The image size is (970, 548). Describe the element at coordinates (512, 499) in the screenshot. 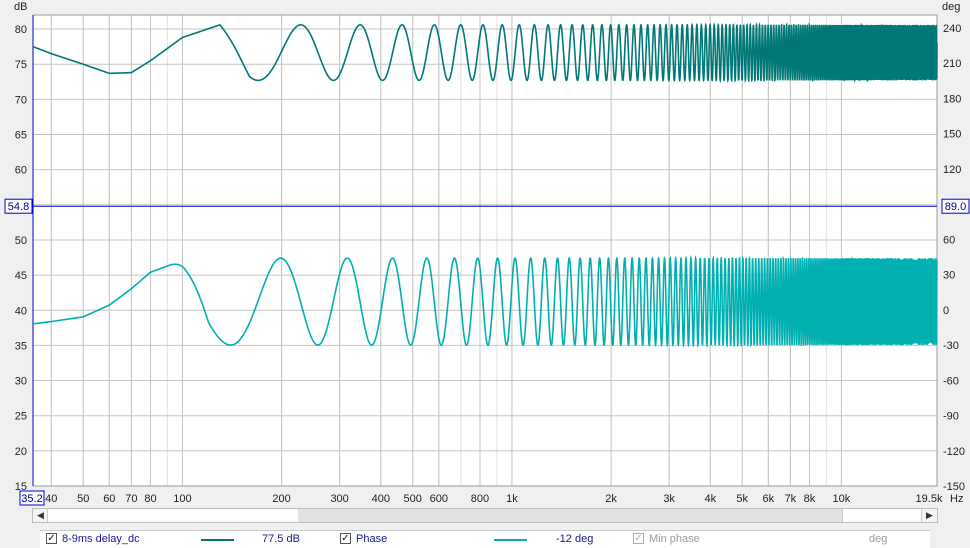

I see `x-tick-label: 1k` at that location.